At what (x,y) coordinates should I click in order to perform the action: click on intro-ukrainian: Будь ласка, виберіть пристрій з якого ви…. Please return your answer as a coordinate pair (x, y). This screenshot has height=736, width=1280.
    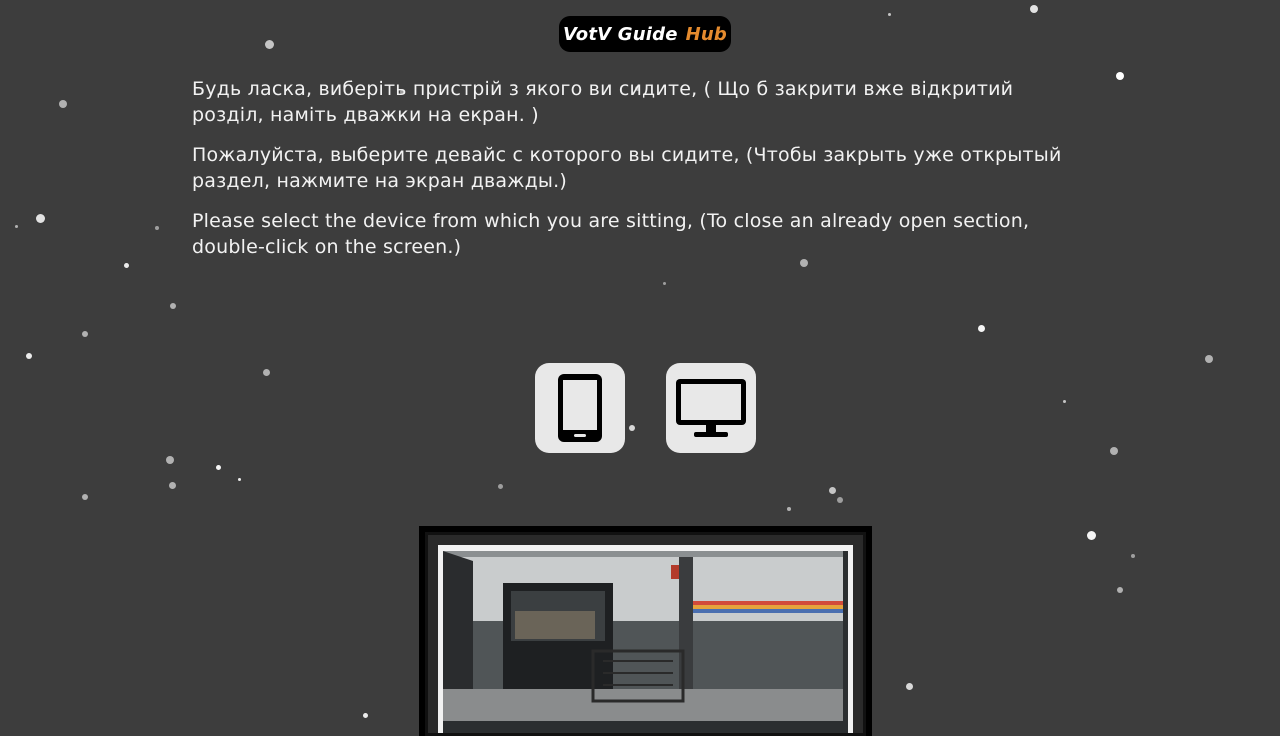
    Looking at the image, I should click on (603, 102).